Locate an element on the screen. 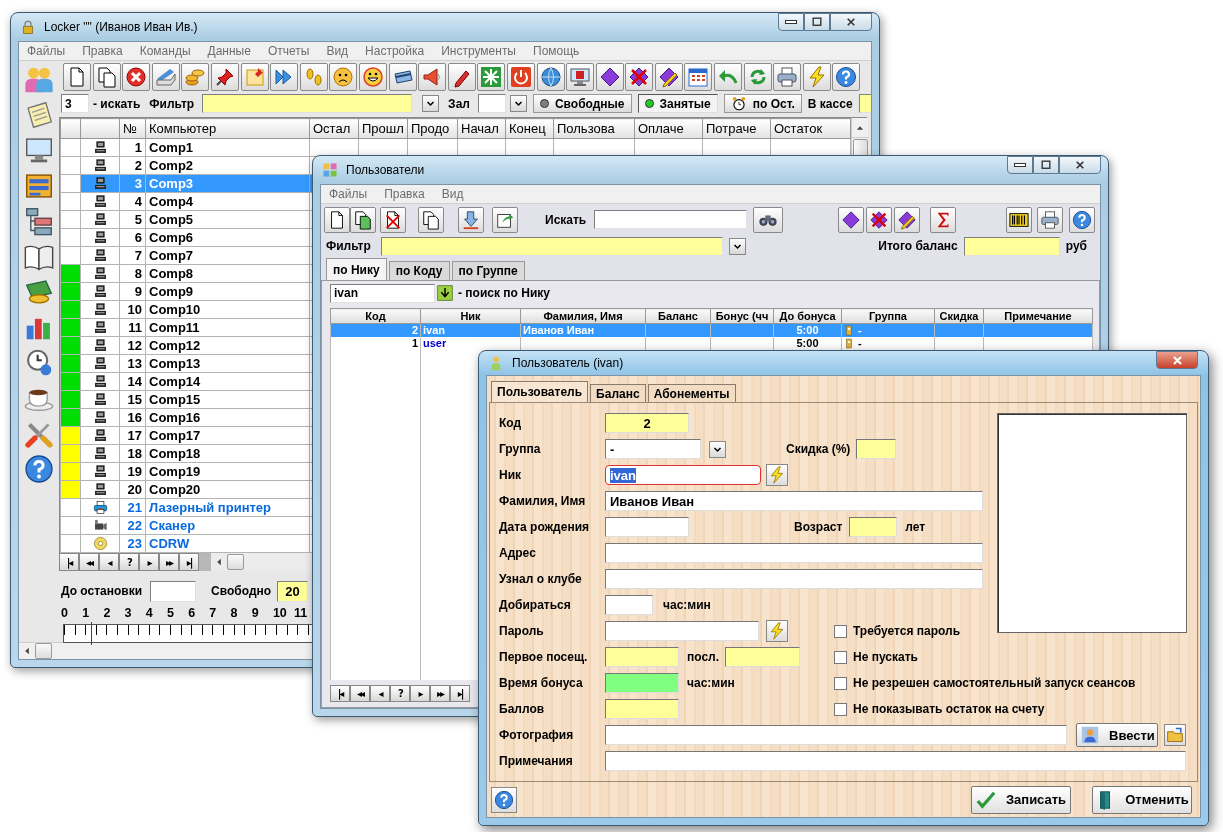  password-field is located at coordinates (682, 631).